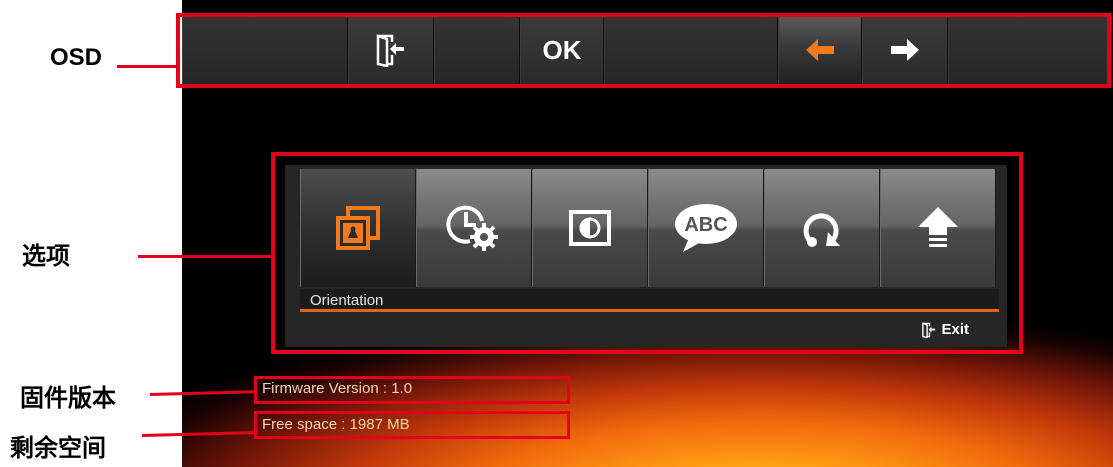 The height and width of the screenshot is (467, 1113). I want to click on annotation-osd-line, so click(147, 66).